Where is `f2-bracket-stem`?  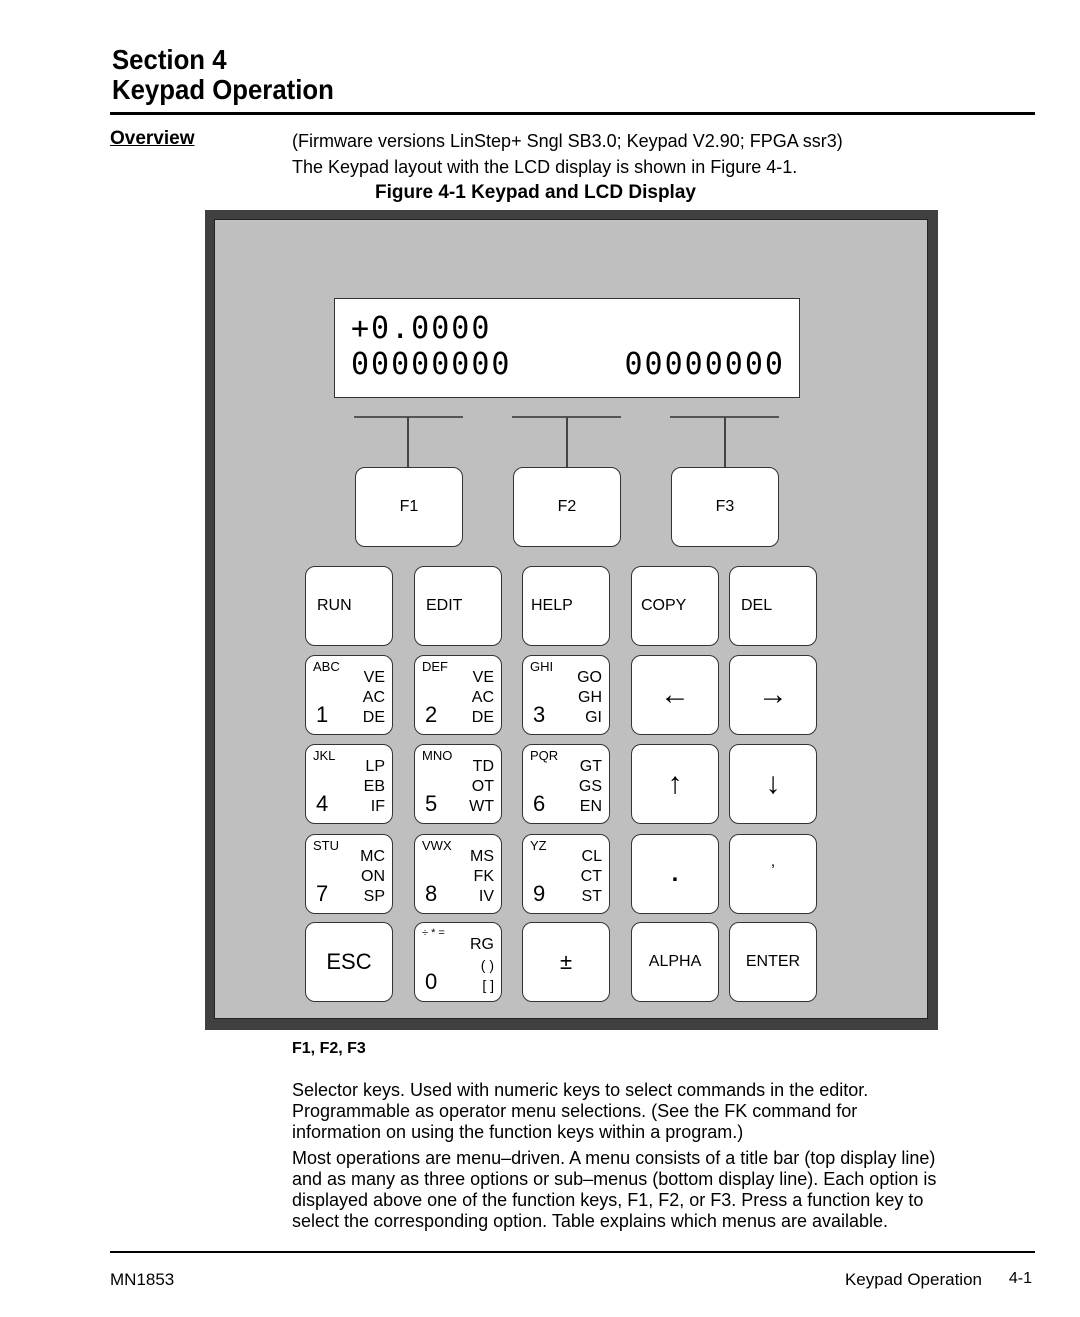
f2-bracket-stem is located at coordinates (567, 442).